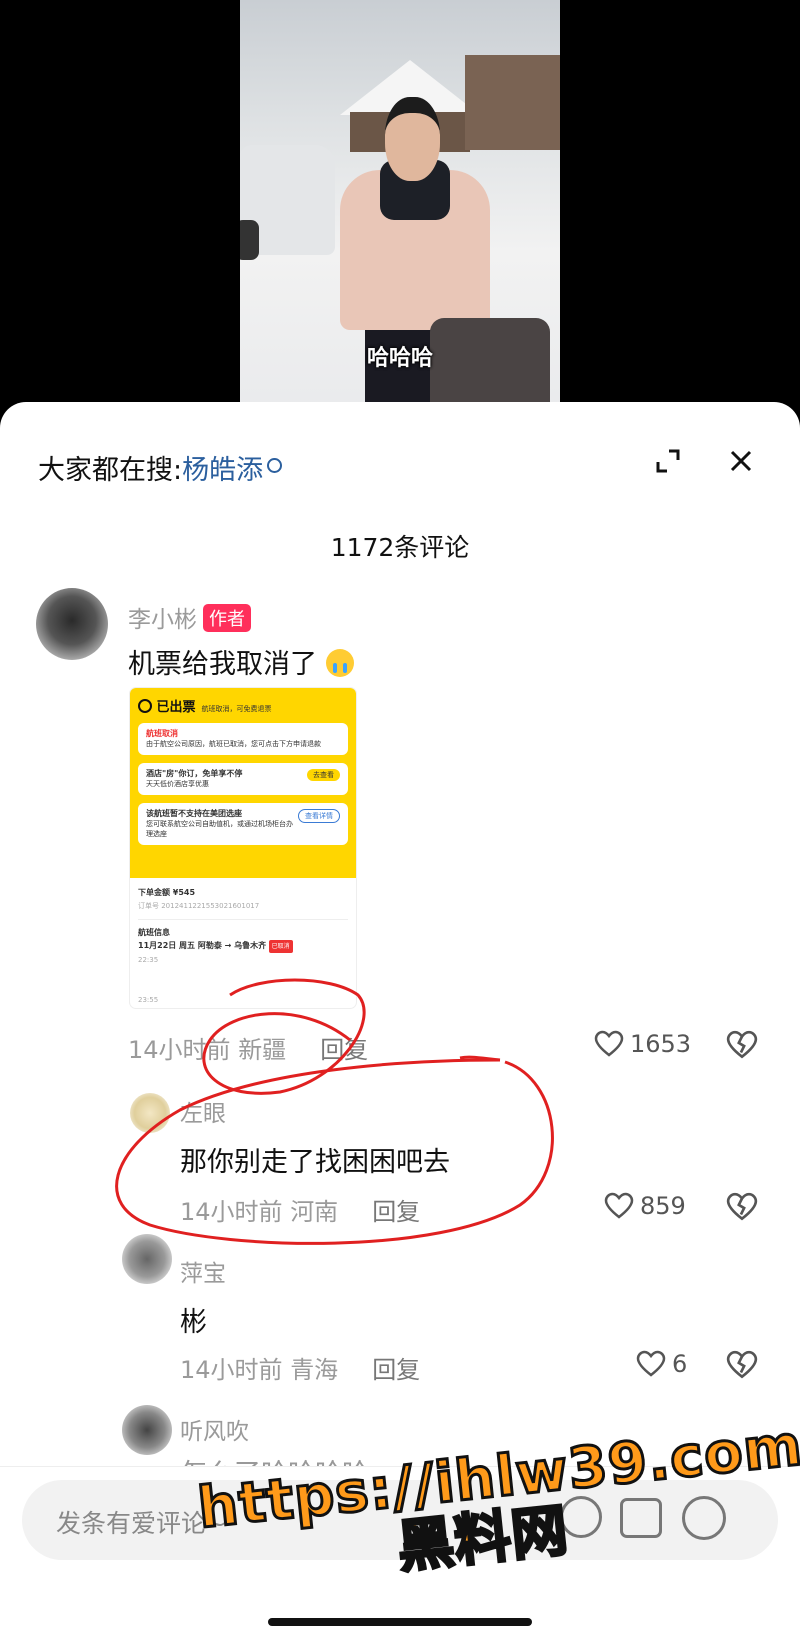 This screenshot has height=1636, width=800. What do you see at coordinates (334, 1111) in the screenshot?
I see `red-annotation` at bounding box center [334, 1111].